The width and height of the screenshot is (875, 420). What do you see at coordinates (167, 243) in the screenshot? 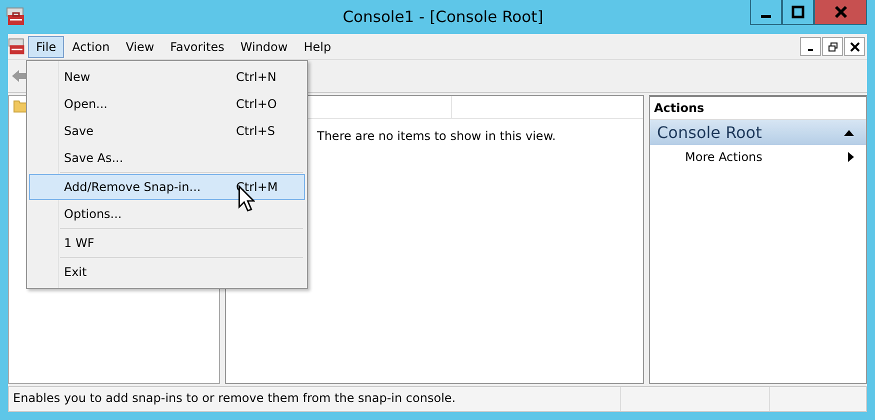
I see `menu-item: 1 WF` at bounding box center [167, 243].